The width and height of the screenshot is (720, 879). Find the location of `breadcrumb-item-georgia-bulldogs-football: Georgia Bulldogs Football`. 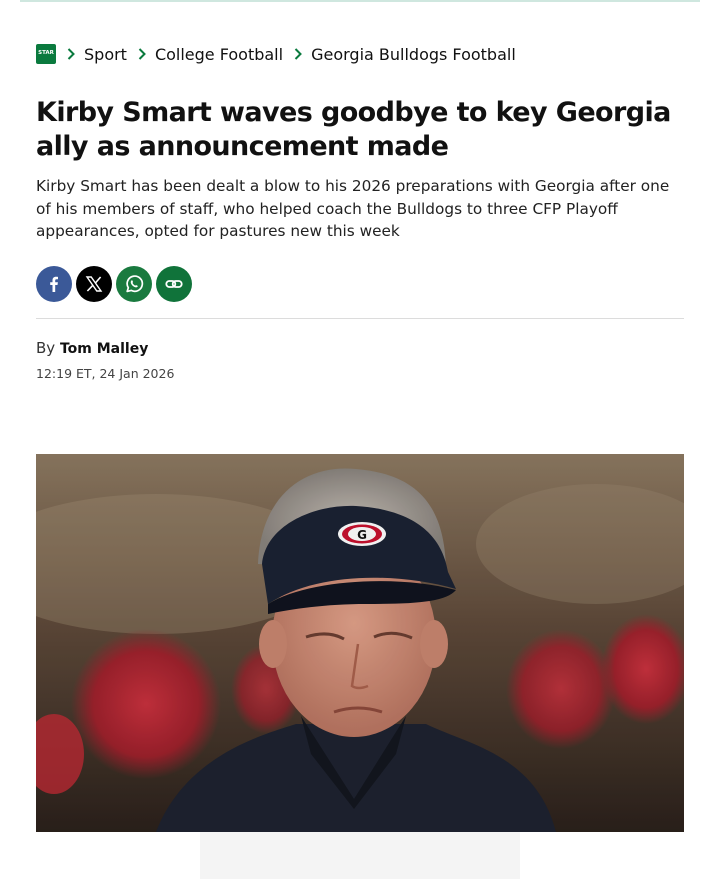

breadcrumb-item-georgia-bulldogs-football: Georgia Bulldogs Football is located at coordinates (399, 54).